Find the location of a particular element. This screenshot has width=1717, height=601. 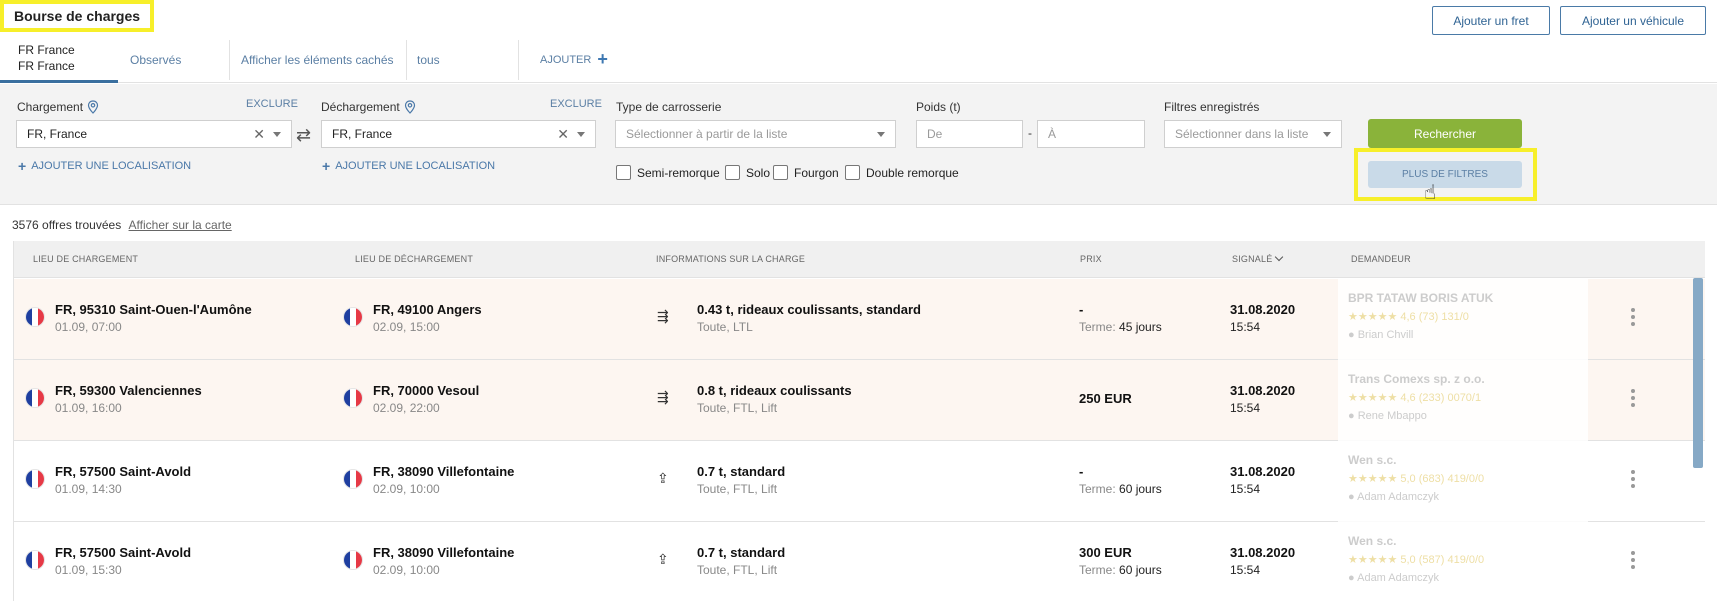

unloading-exclude-toggle: EXCLURE is located at coordinates (576, 104).